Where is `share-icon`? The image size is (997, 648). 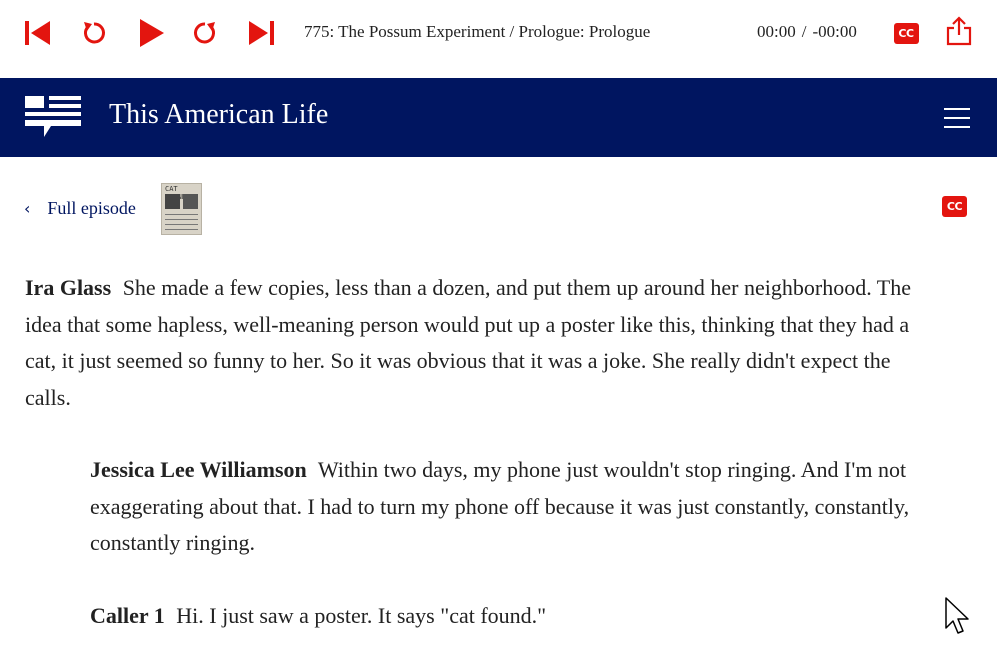
share-icon is located at coordinates (959, 31).